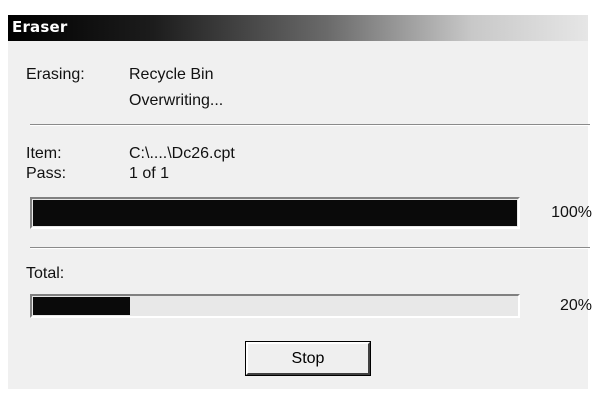 The image size is (602, 395). I want to click on item-progress-fill, so click(275, 213).